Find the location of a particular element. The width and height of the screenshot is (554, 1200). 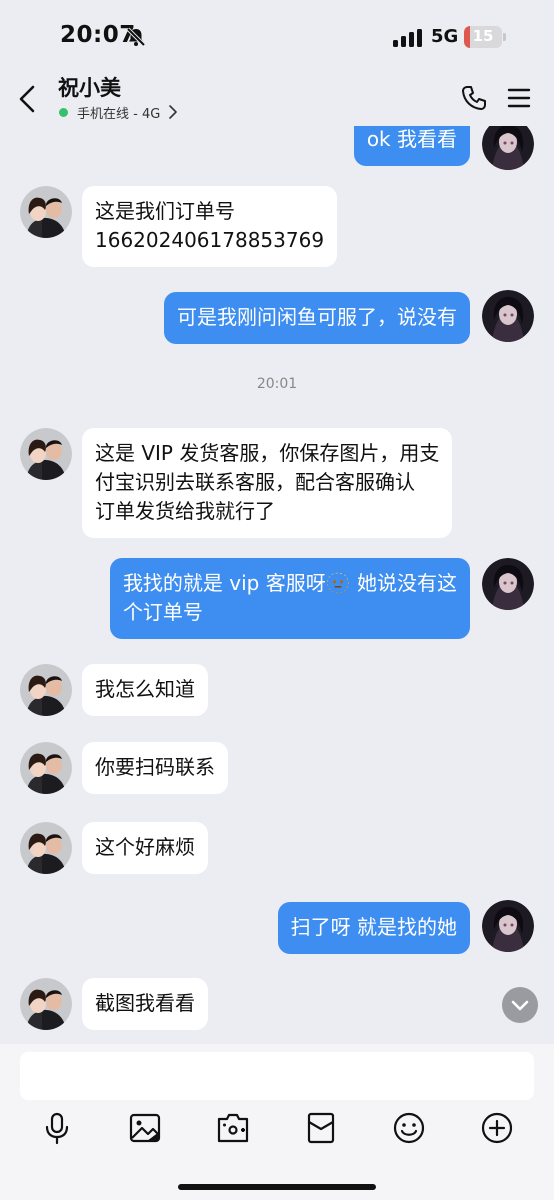

camera-icon is located at coordinates (233, 1128).